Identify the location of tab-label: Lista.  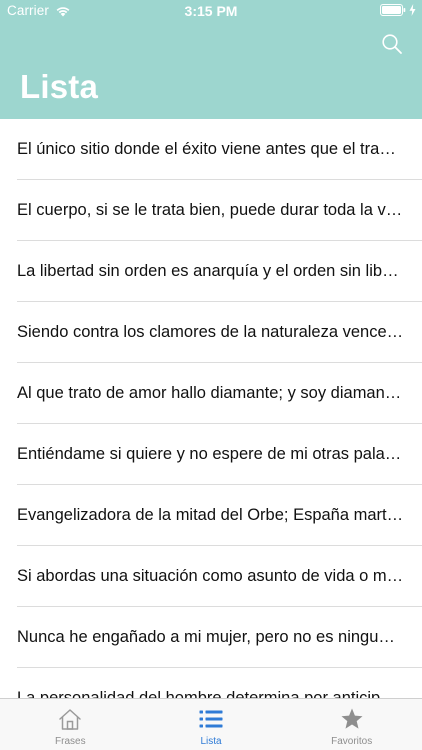
(211, 741).